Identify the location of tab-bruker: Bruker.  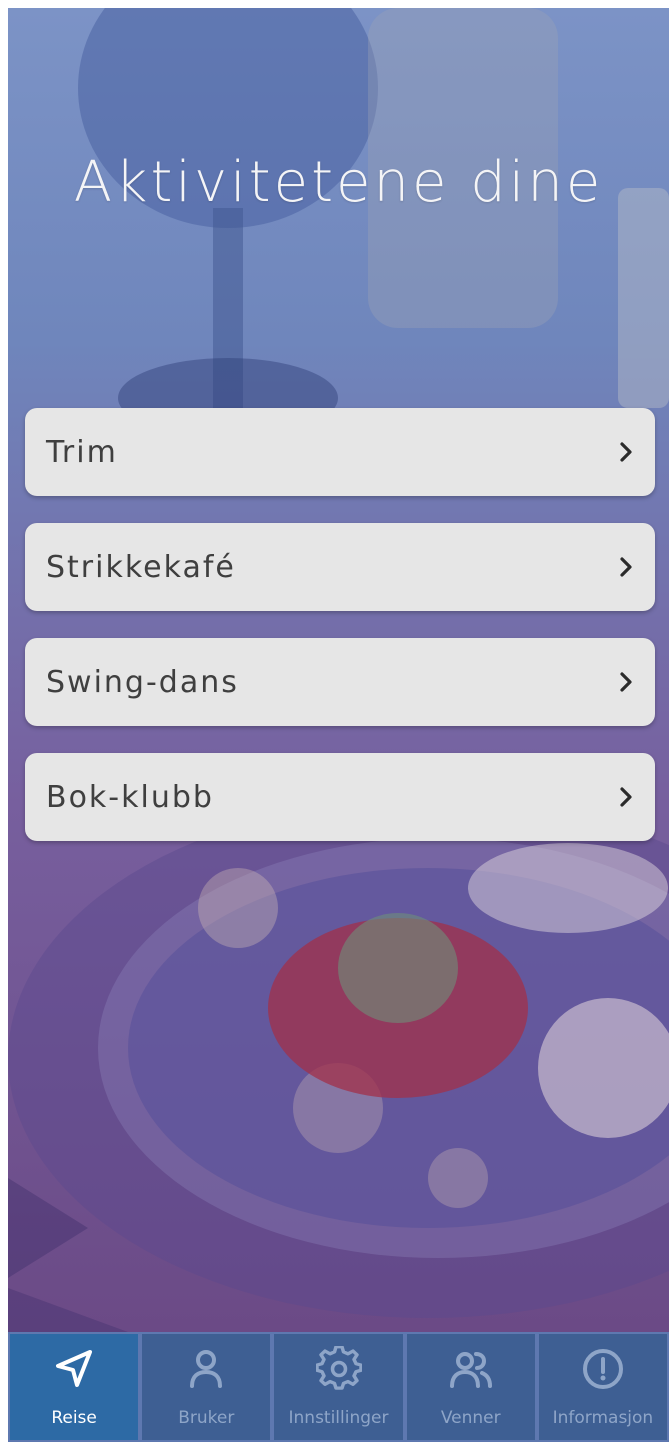
(206, 1387).